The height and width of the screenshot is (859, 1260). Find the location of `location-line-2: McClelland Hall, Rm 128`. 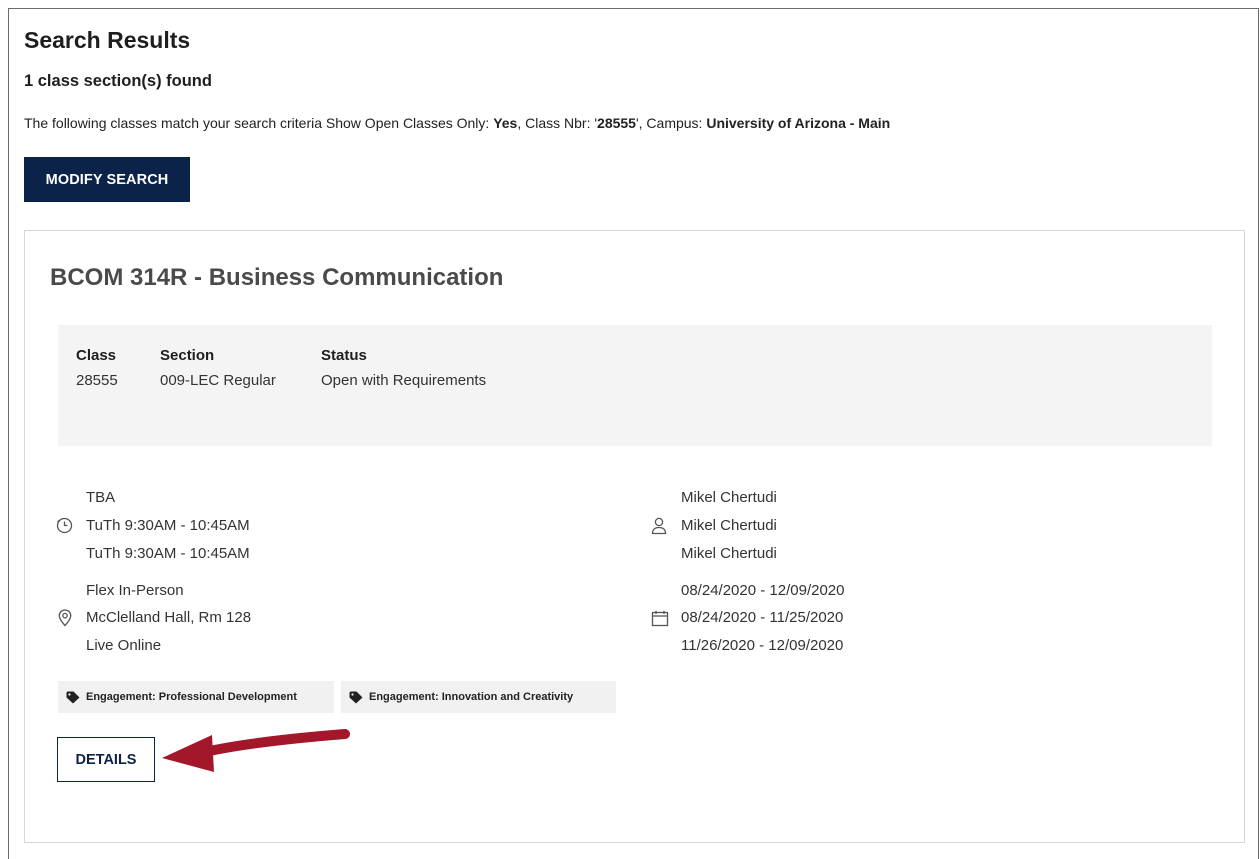

location-line-2: McClelland Hall, Rm 128 is located at coordinates (169, 617).